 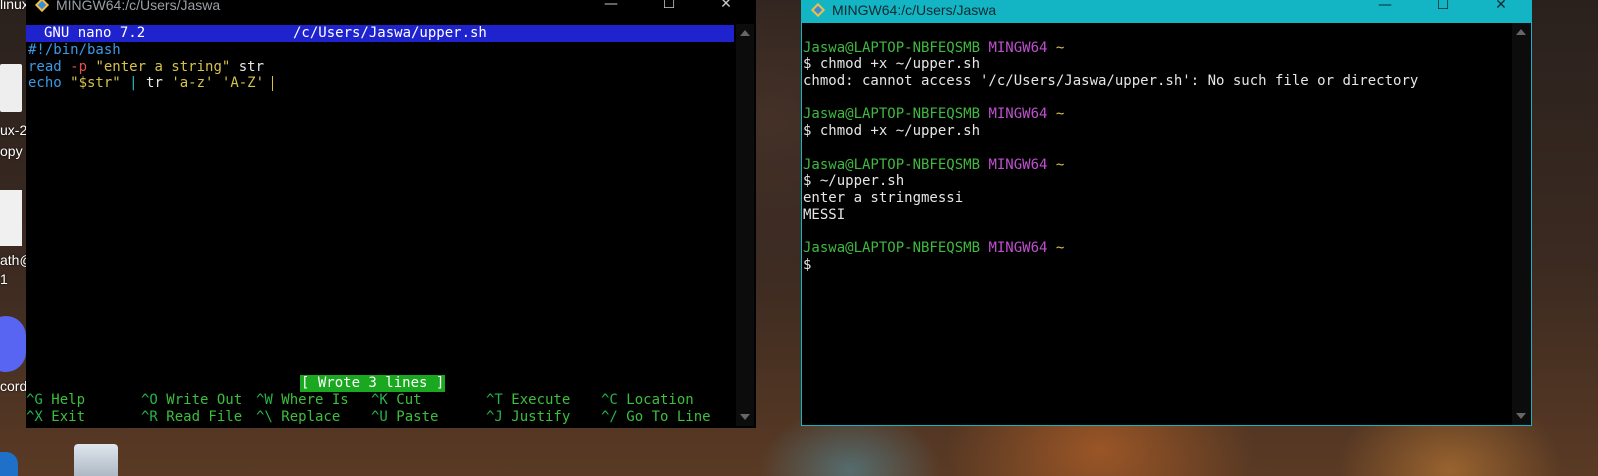 I want to click on shortcut-key: ^/, so click(x=609, y=417).